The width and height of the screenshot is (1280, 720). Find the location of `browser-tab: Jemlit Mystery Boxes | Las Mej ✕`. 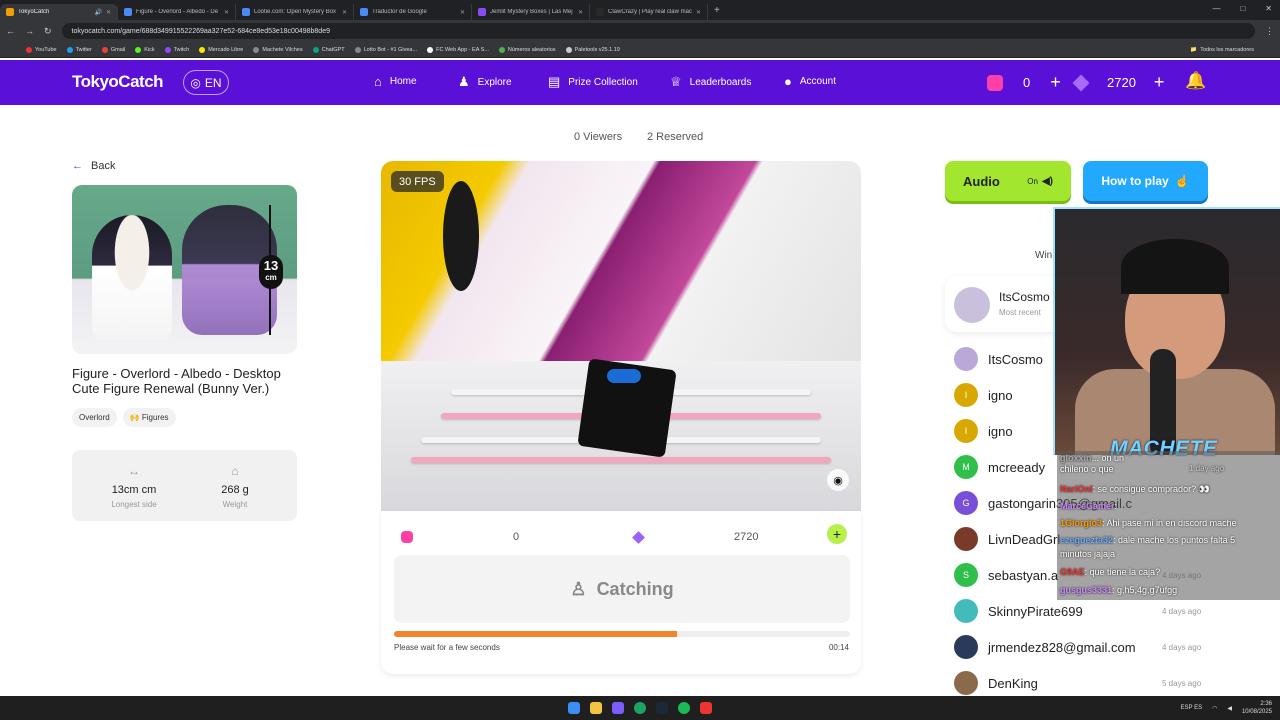

browser-tab: Jemlit Mystery Boxes | Las Mej ✕ is located at coordinates (531, 12).